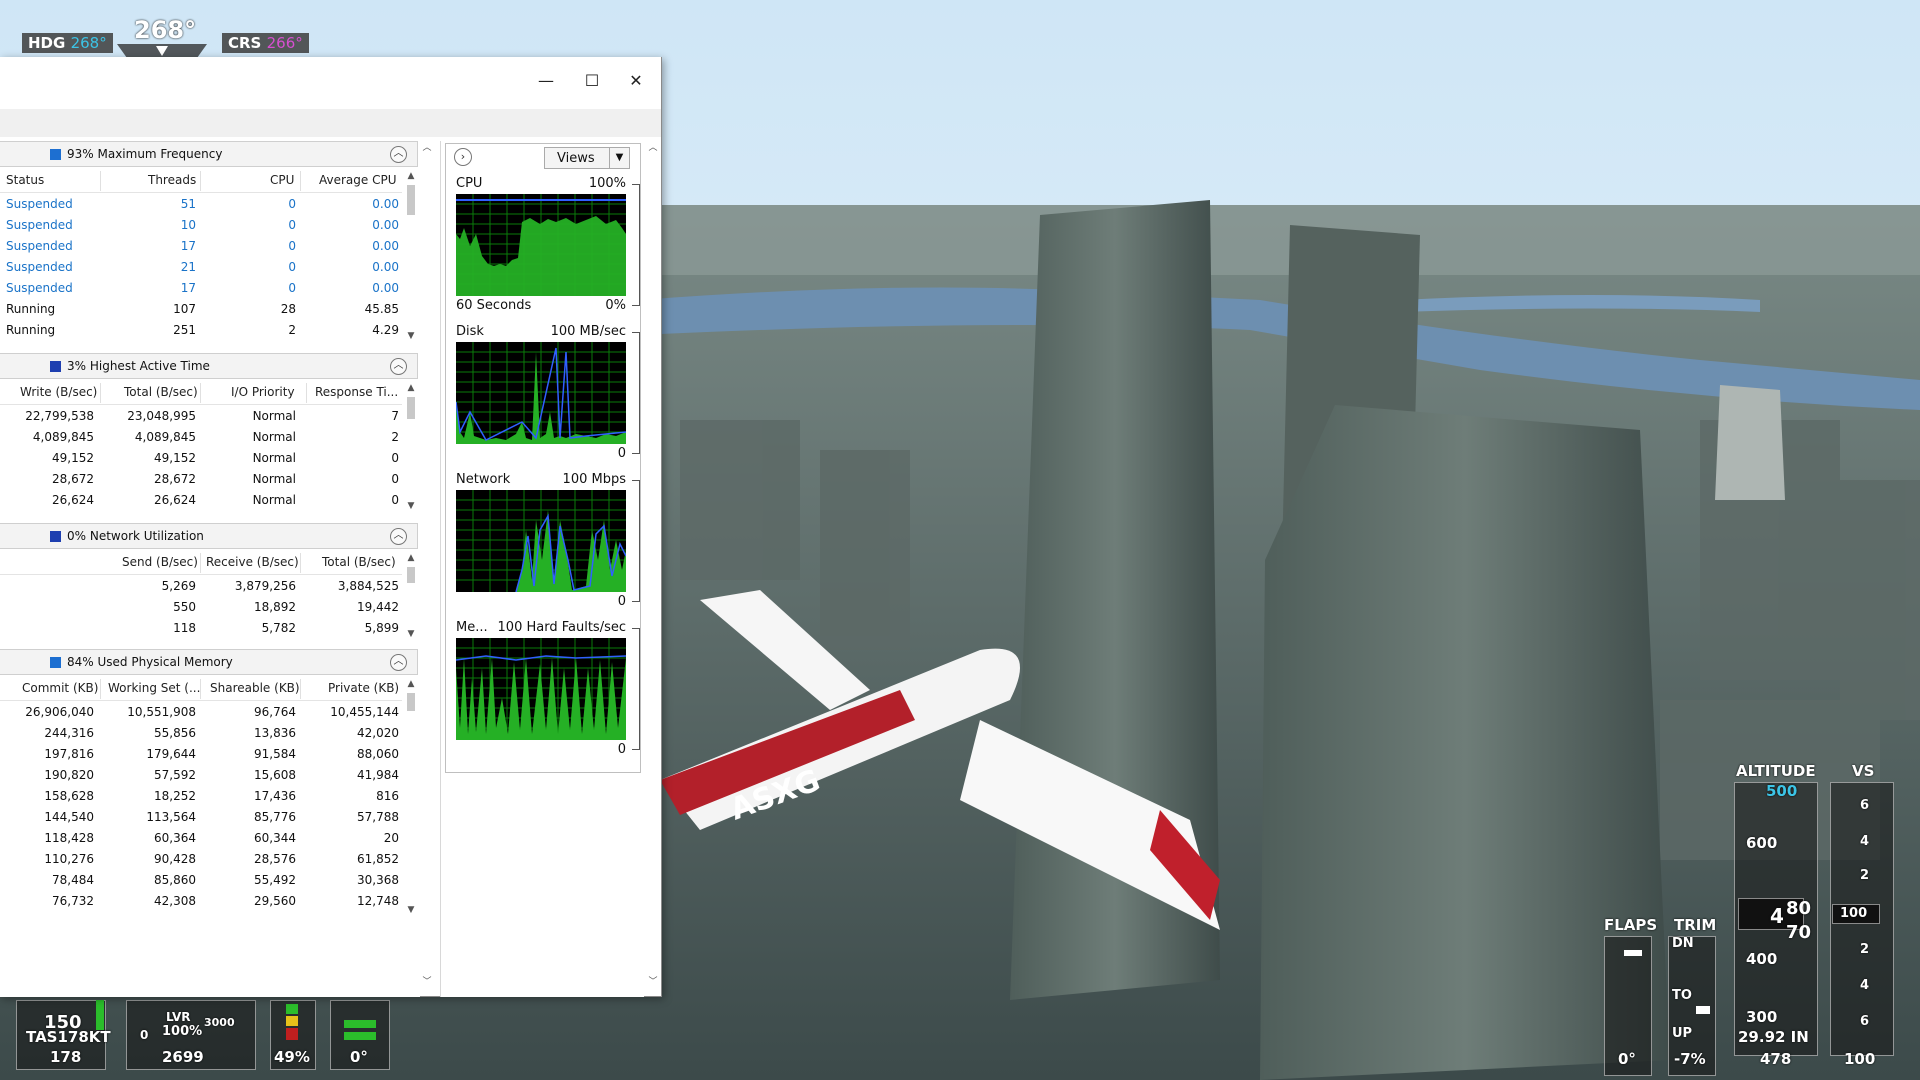 This screenshot has width=1920, height=1080. I want to click on table-row: Suspended 10 0 0.00, so click(201, 225).